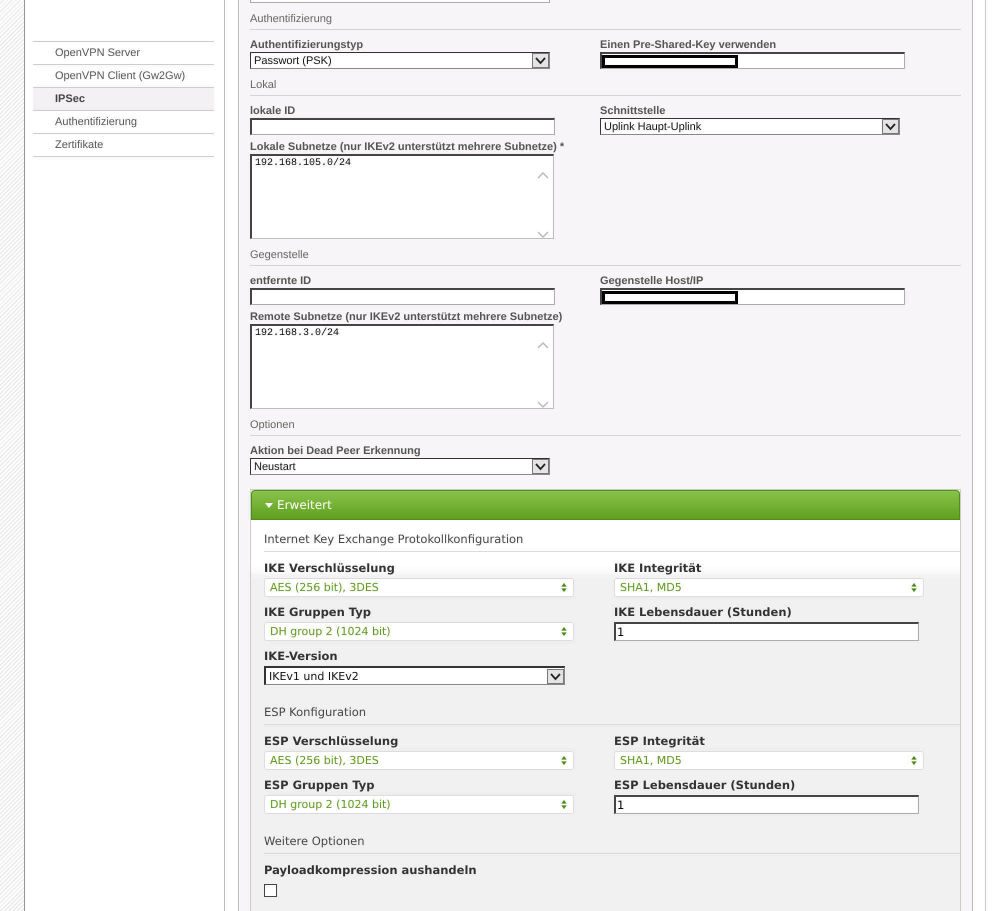 The width and height of the screenshot is (993, 911). I want to click on sidebar-item: Authentifizierung, so click(123, 122).